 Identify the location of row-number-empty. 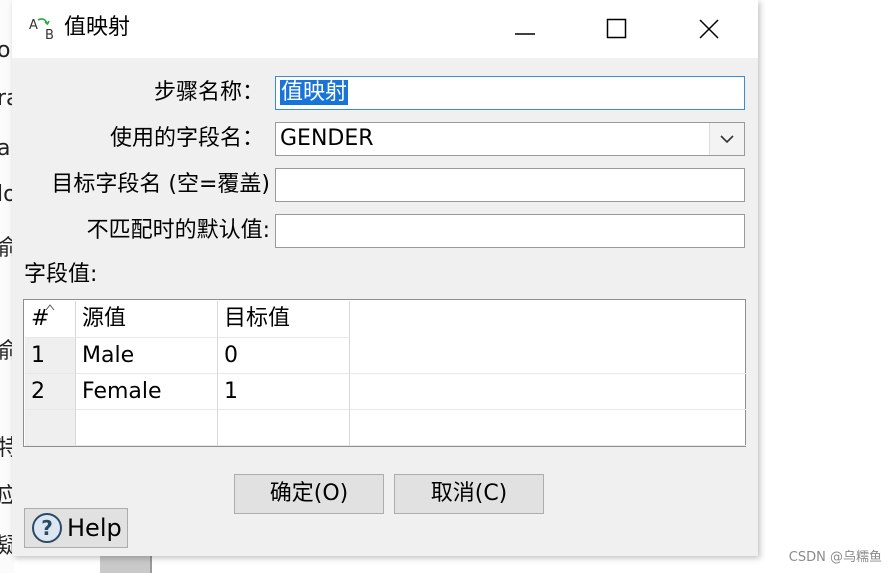
(50, 428).